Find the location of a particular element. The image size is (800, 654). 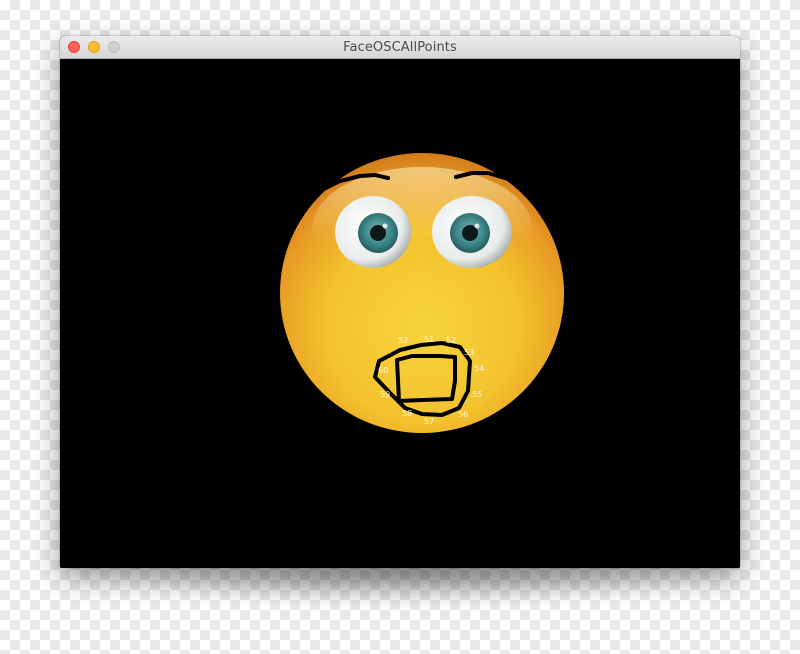

point-label: 60 is located at coordinates (383, 370).